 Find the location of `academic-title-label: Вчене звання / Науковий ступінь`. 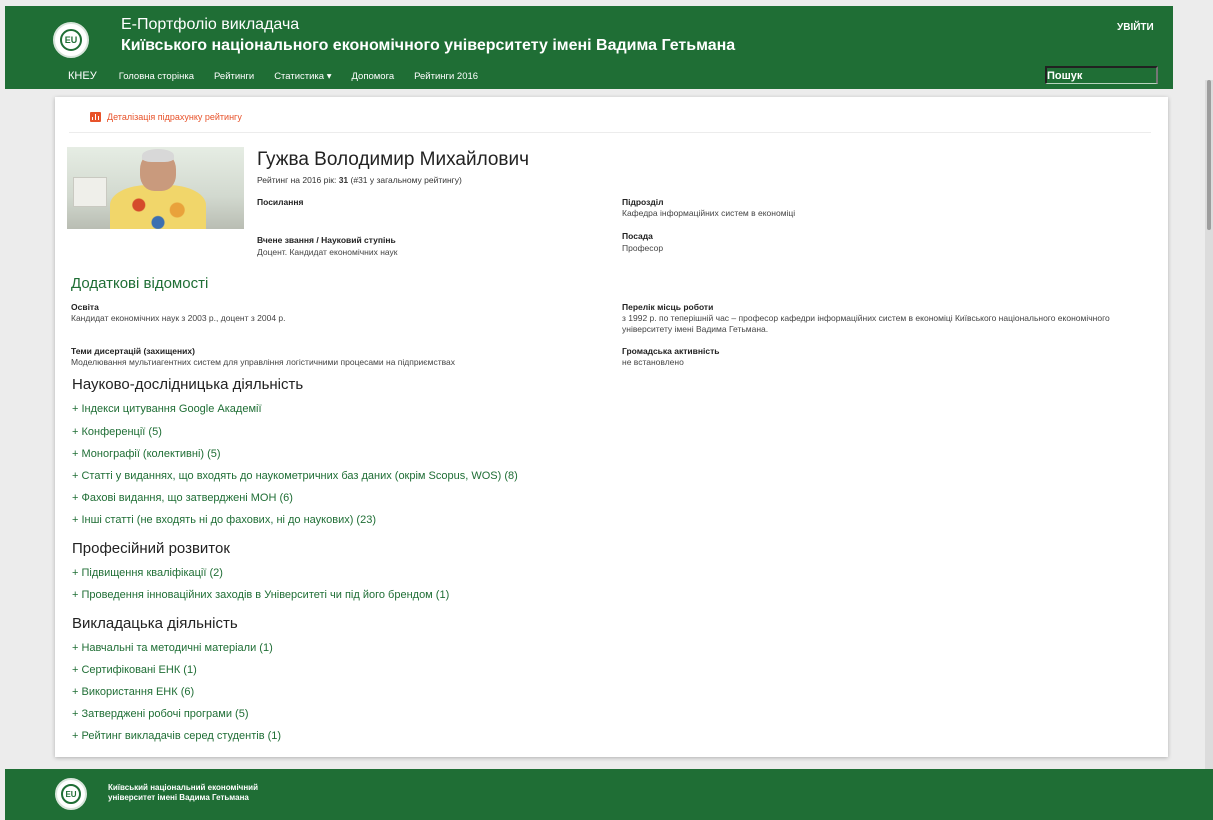

academic-title-label: Вчене звання / Науковий ступінь is located at coordinates (326, 240).